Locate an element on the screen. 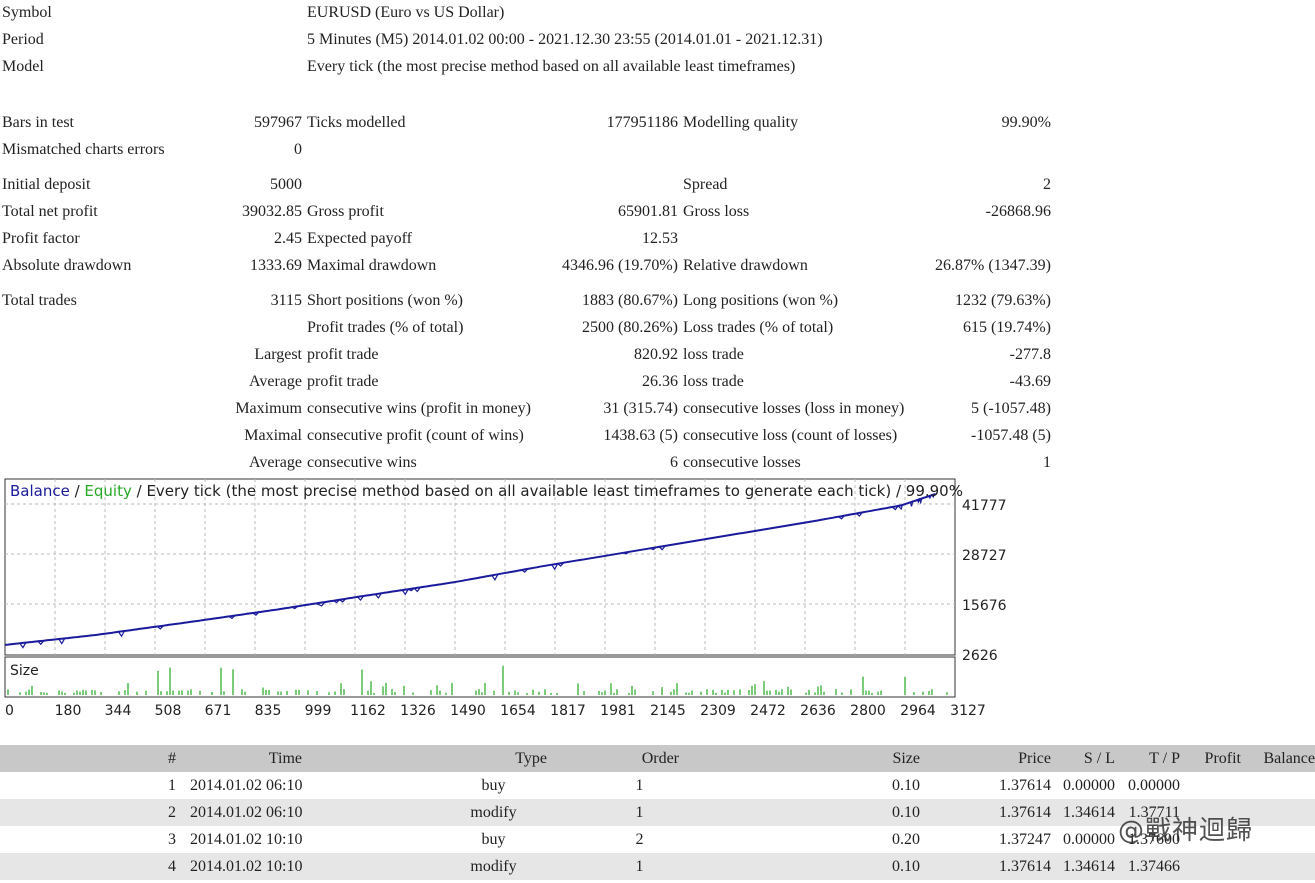 The height and width of the screenshot is (883, 1315). col-tp: T / P is located at coordinates (1164, 758).